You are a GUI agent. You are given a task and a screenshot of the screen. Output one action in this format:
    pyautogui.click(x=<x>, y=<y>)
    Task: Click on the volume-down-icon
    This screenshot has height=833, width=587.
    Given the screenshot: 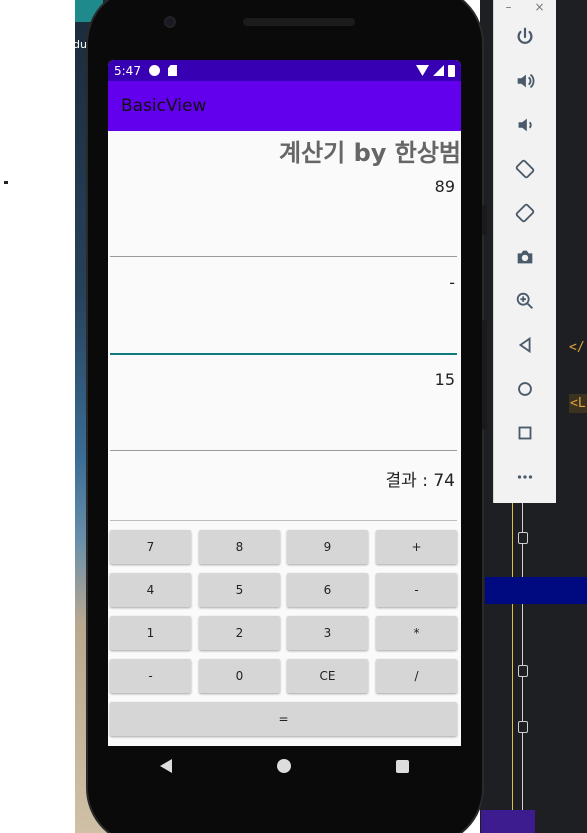 What is the action you would take?
    pyautogui.click(x=525, y=125)
    